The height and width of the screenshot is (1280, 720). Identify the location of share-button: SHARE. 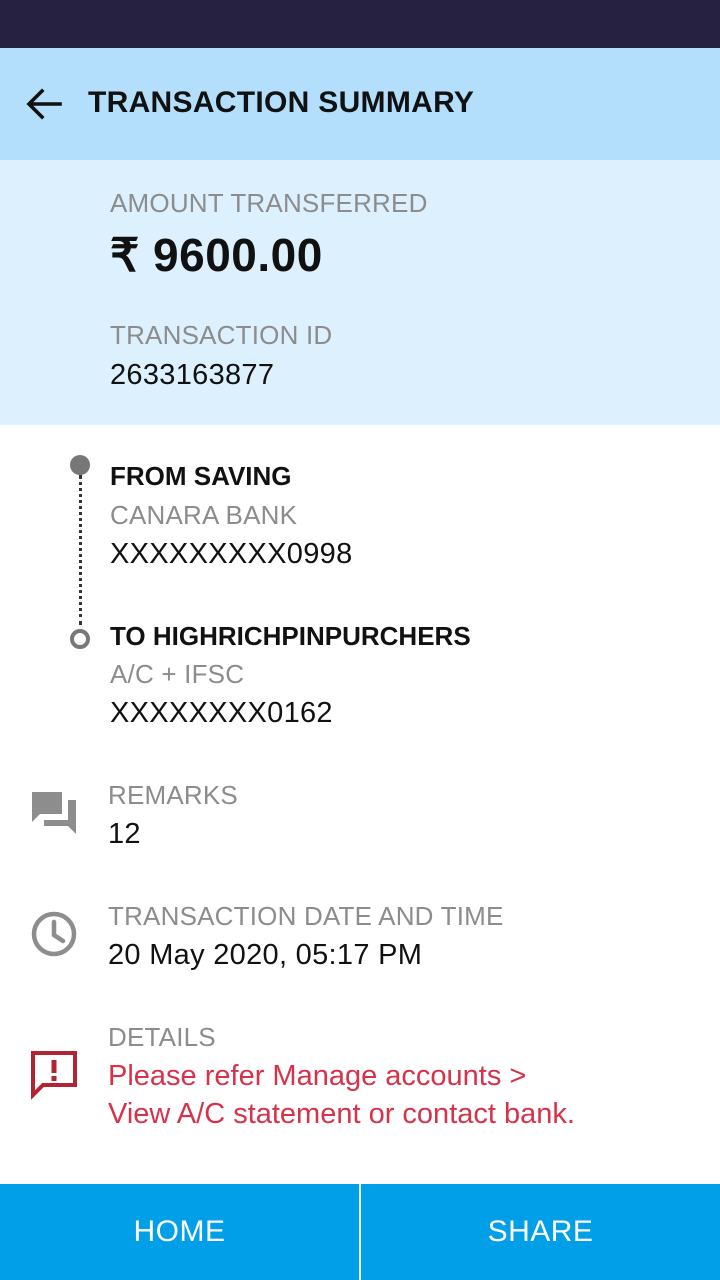
(540, 1232).